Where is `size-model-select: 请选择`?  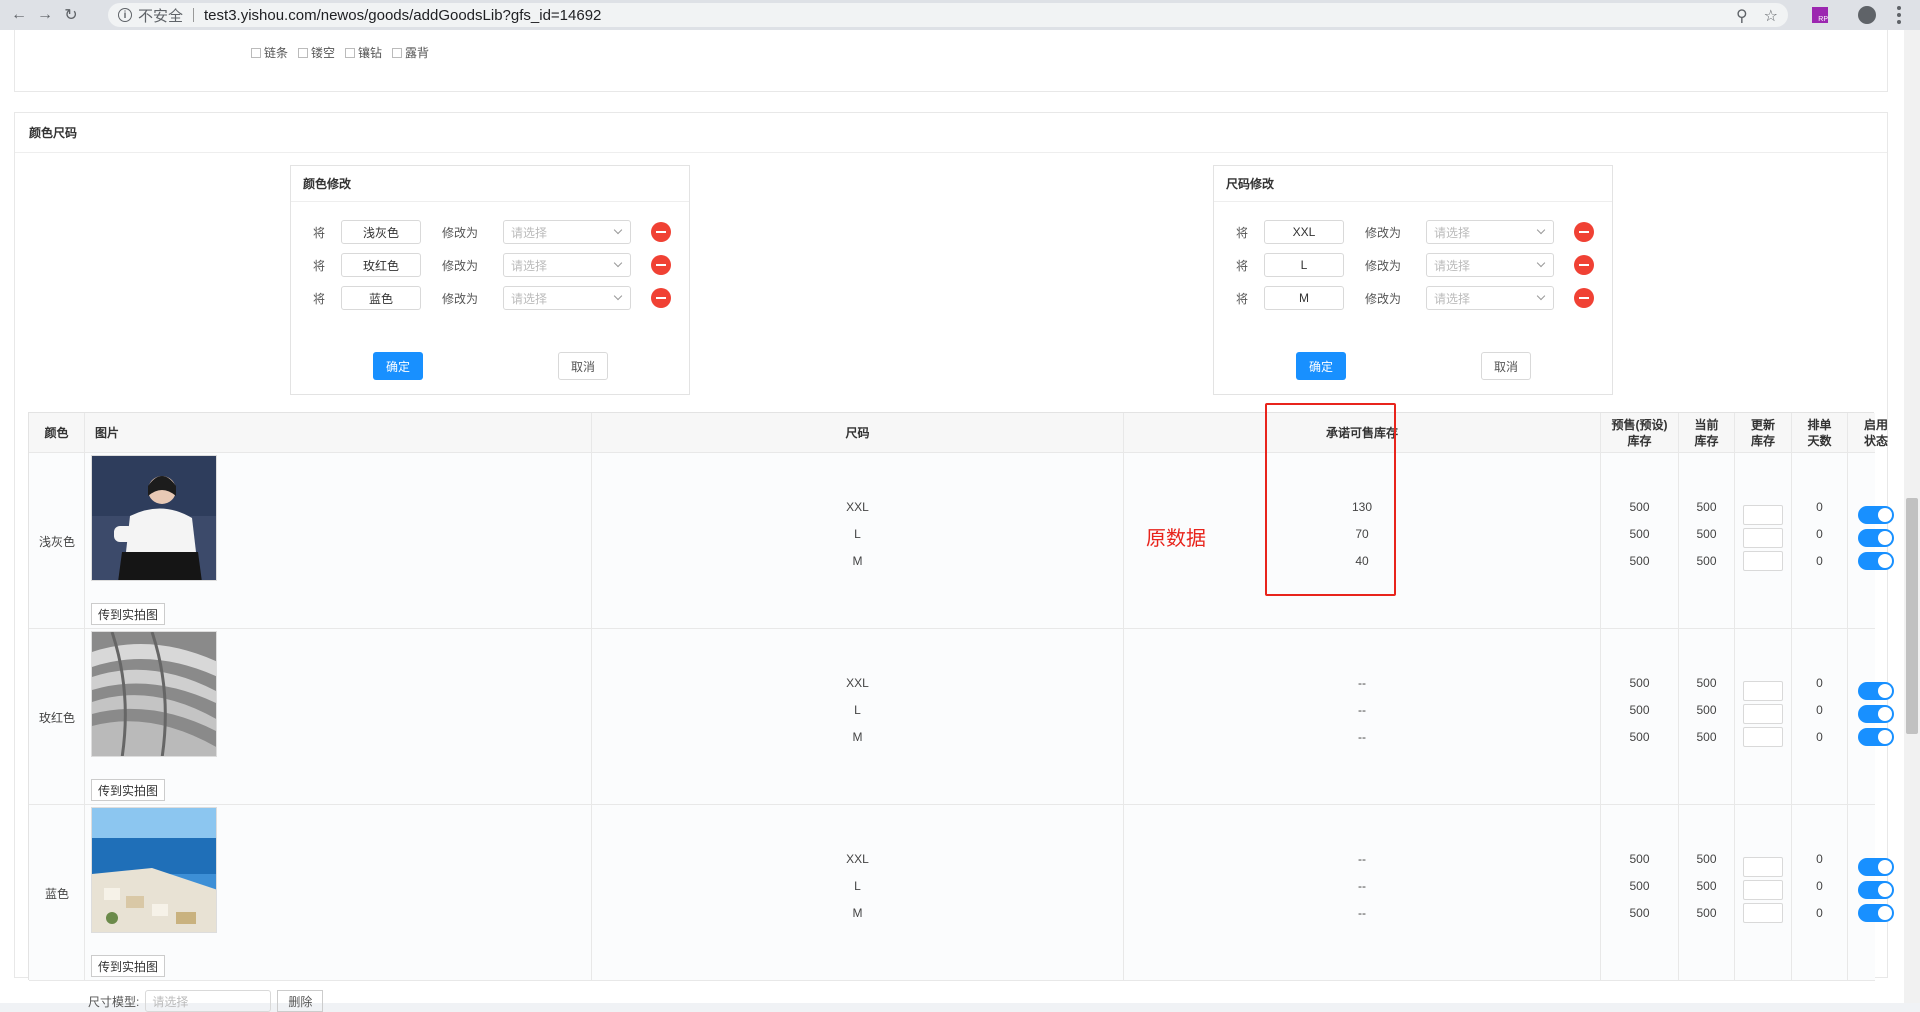
size-model-select: 请选择 is located at coordinates (208, 1001).